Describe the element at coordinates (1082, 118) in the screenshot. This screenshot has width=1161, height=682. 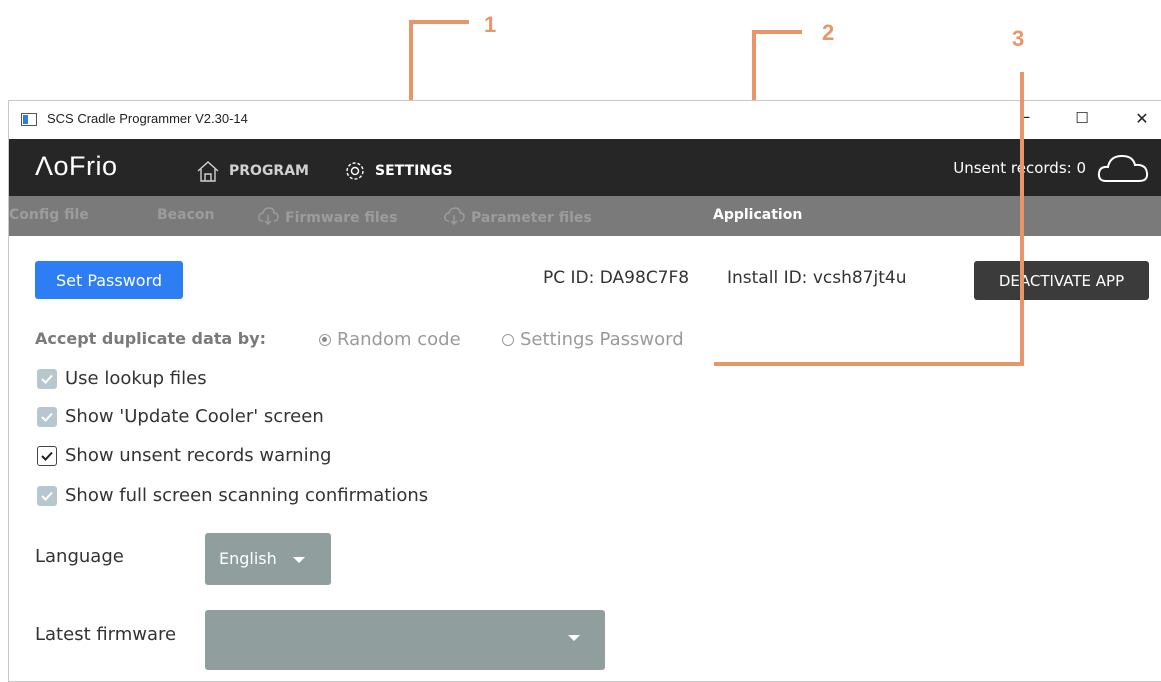
I see `maximize-button: ☐` at that location.